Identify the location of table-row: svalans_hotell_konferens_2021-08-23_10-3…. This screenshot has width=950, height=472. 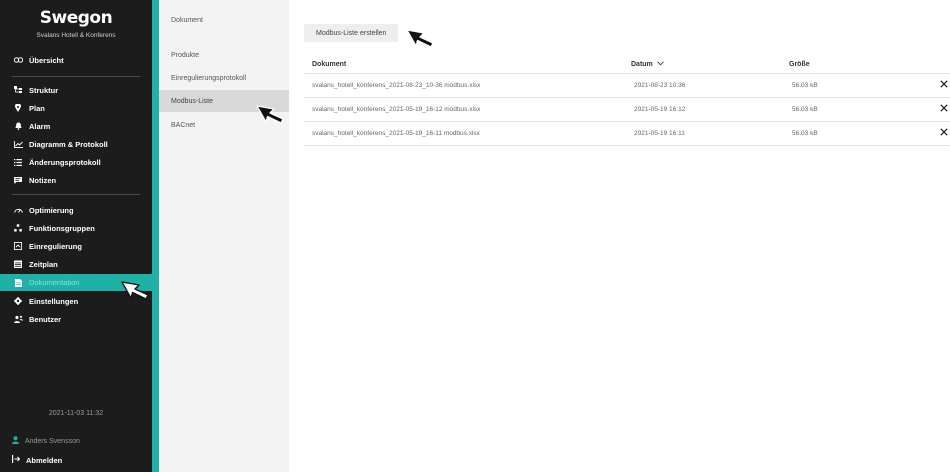
(627, 86).